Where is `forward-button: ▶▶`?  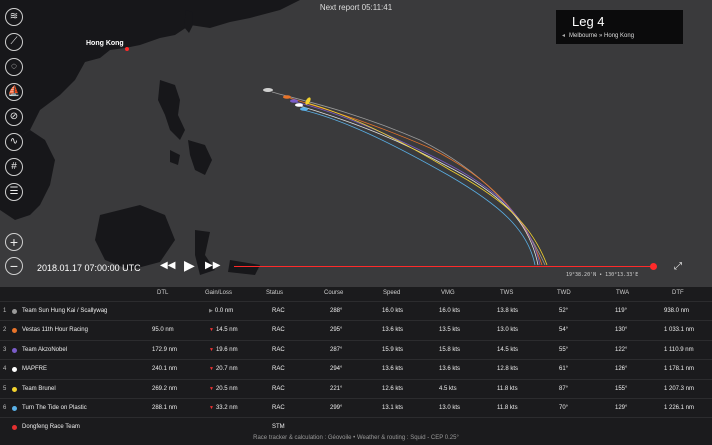 forward-button: ▶▶ is located at coordinates (212, 265).